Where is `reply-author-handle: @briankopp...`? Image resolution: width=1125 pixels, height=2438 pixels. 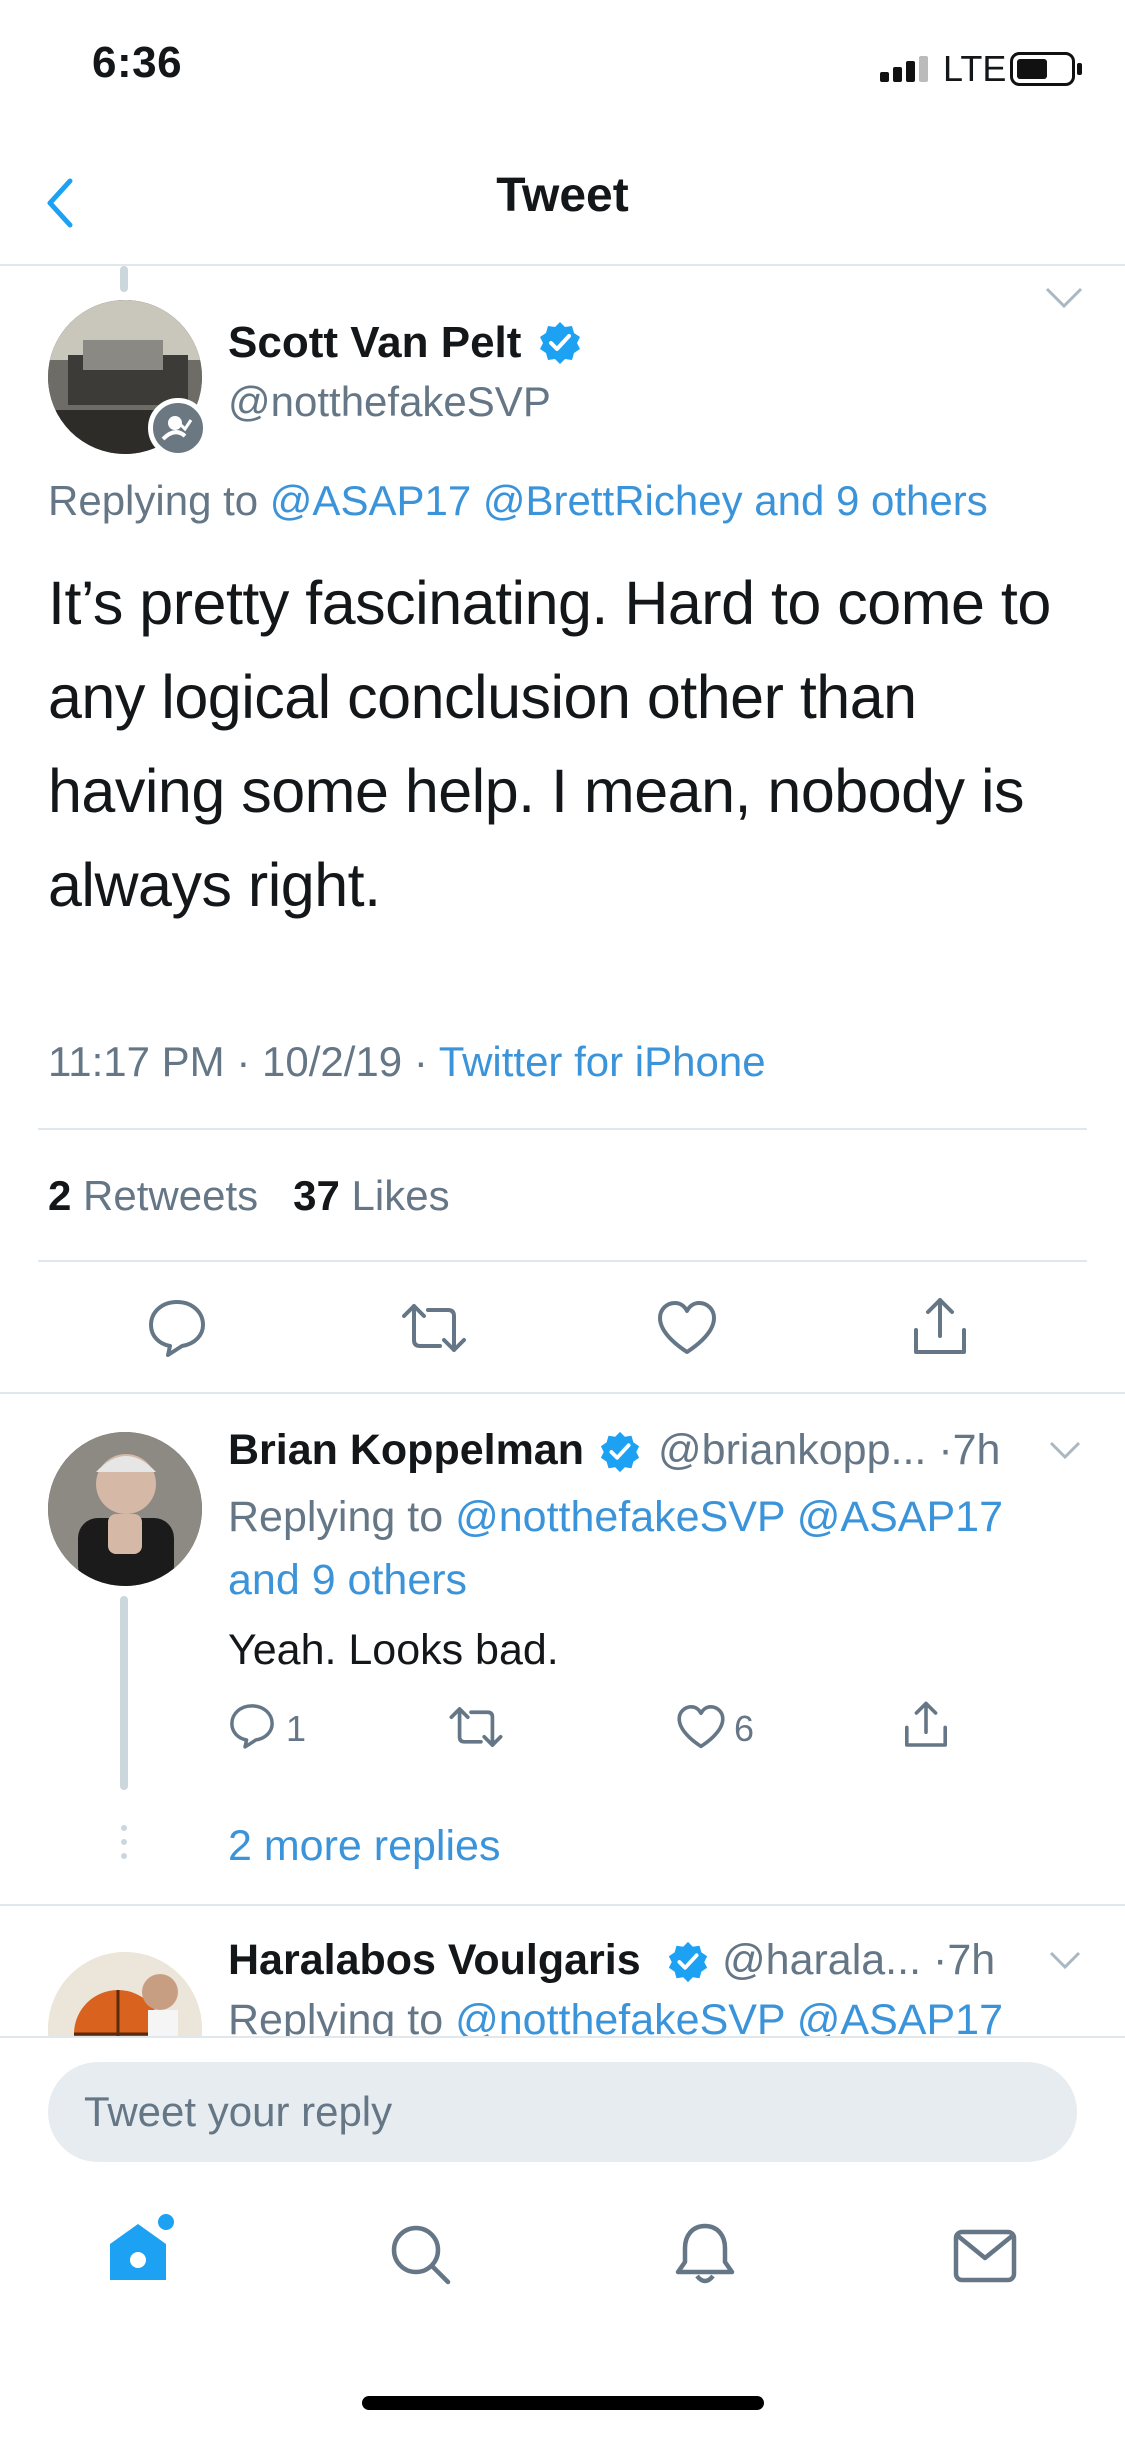 reply-author-handle: @briankopp... is located at coordinates (792, 1450).